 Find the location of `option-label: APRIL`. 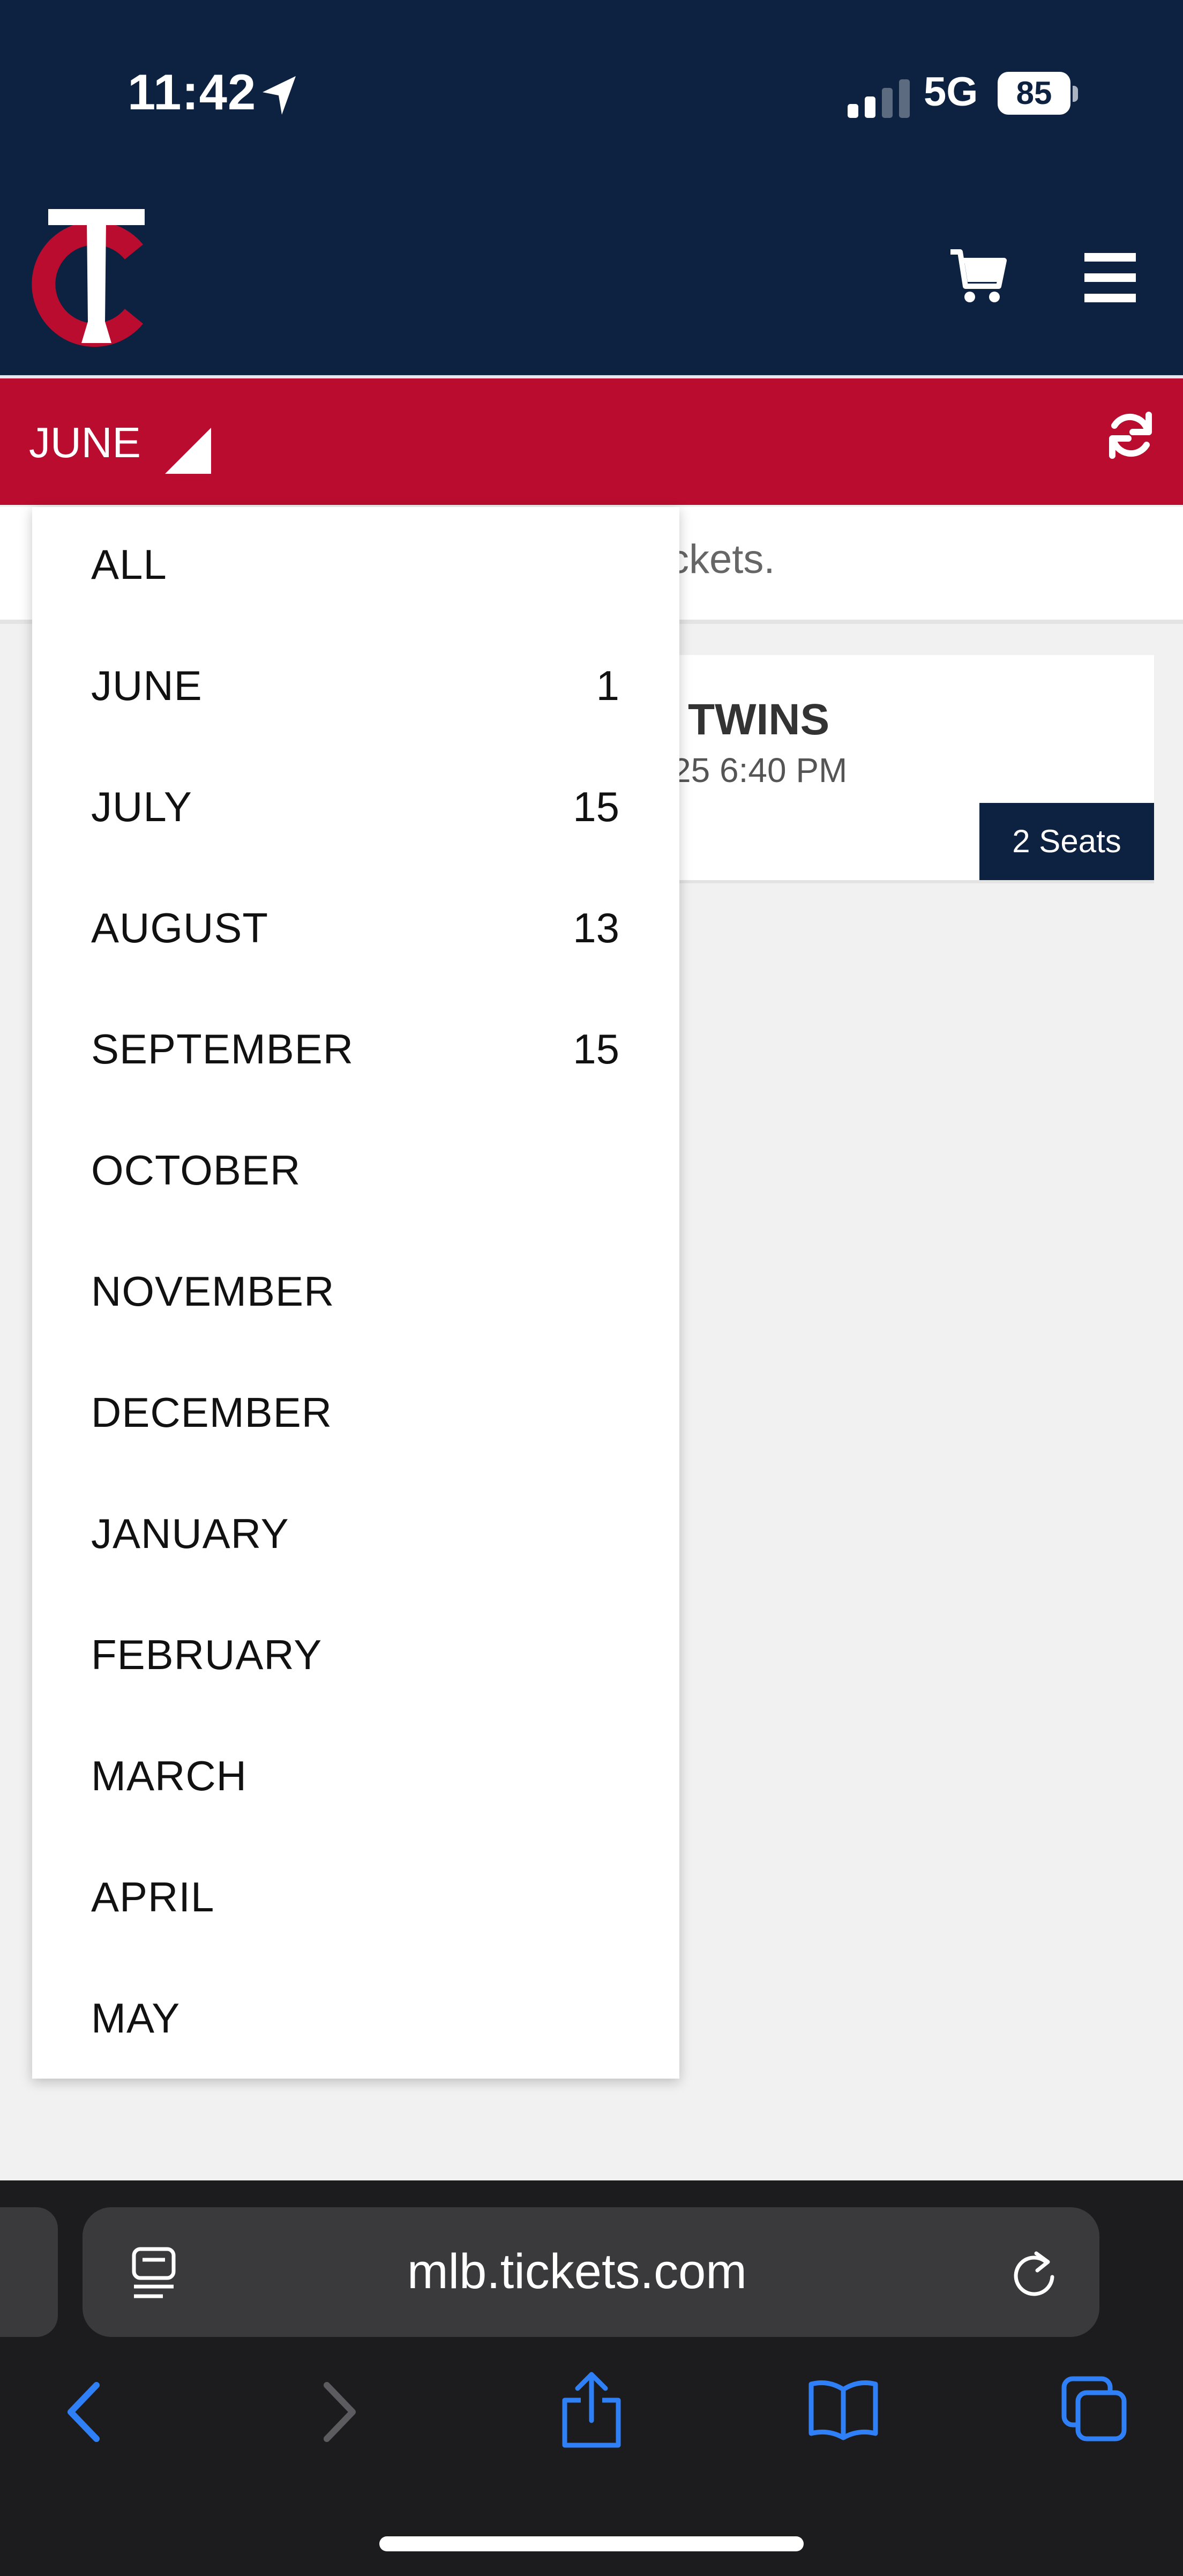

option-label: APRIL is located at coordinates (153, 1896).